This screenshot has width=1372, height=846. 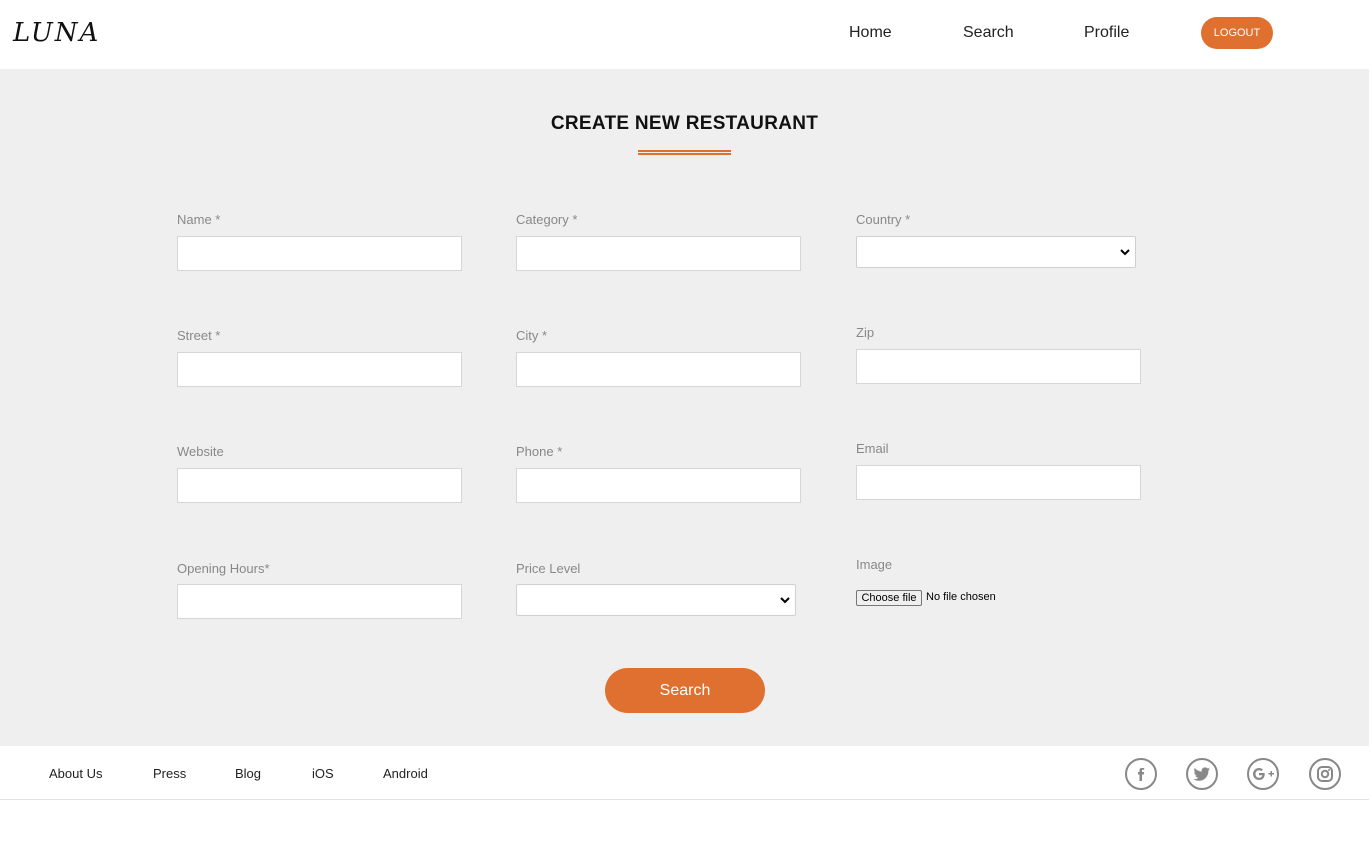 I want to click on email-input, so click(x=998, y=482).